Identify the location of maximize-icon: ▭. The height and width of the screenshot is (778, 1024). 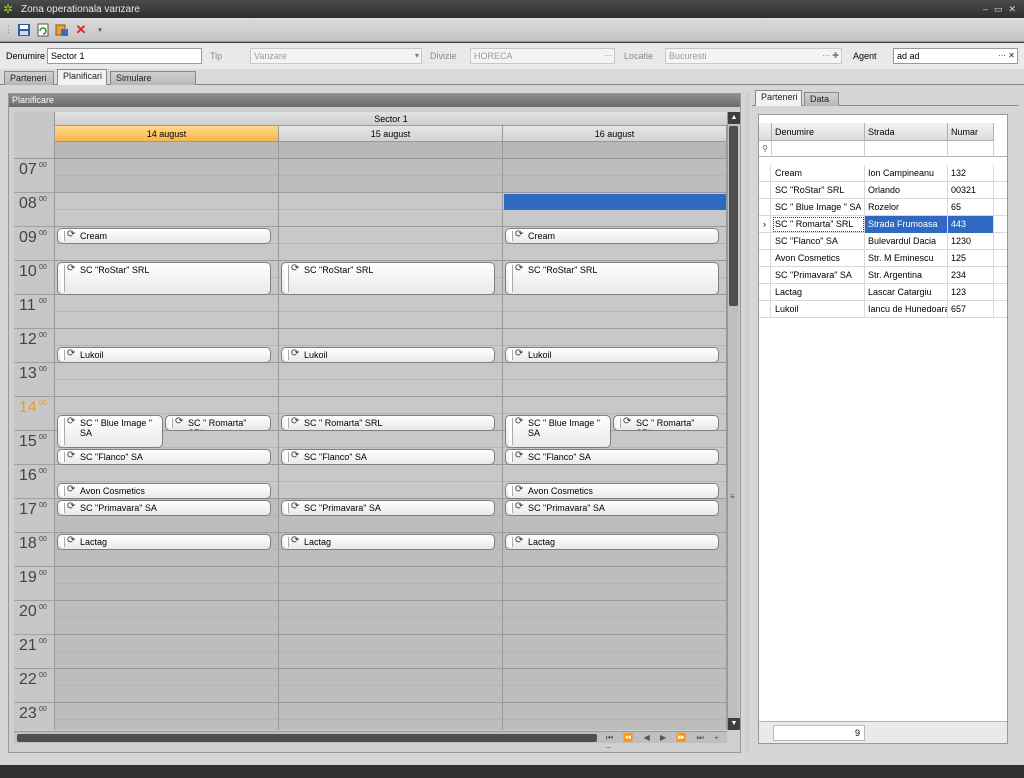
(998, 9).